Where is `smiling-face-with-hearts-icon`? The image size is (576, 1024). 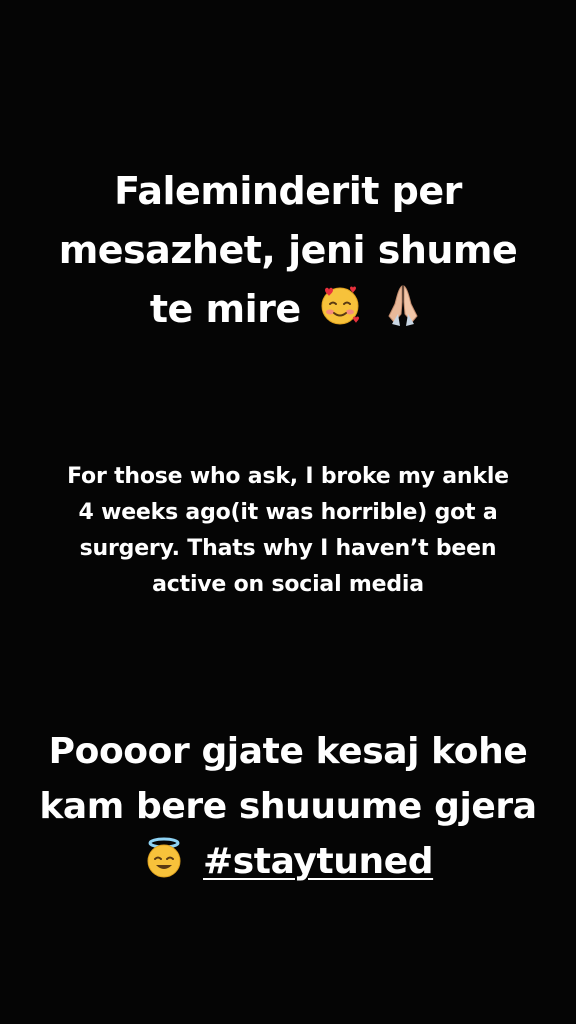
smiling-face-with-hearts-icon is located at coordinates (340, 313).